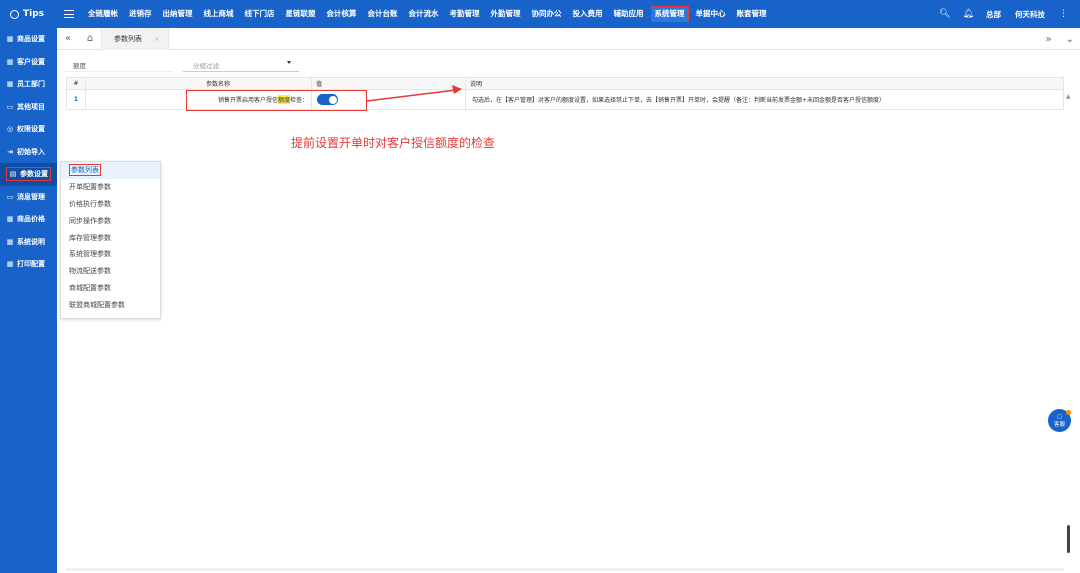 The height and width of the screenshot is (573, 1080). I want to click on sidebar-item-inner: ▭ 其他项目, so click(25, 107).